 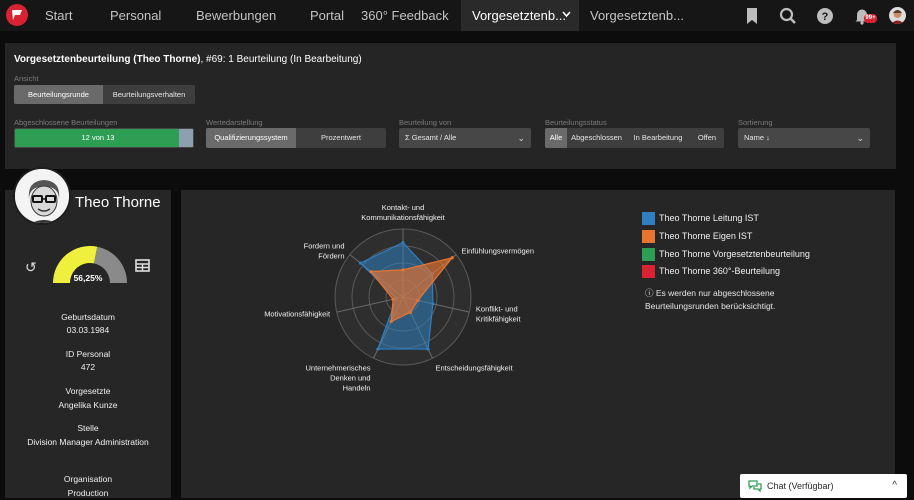 I want to click on radar-axis-label: Unternehmerisches Denken und Handeln, so click(x=338, y=377).